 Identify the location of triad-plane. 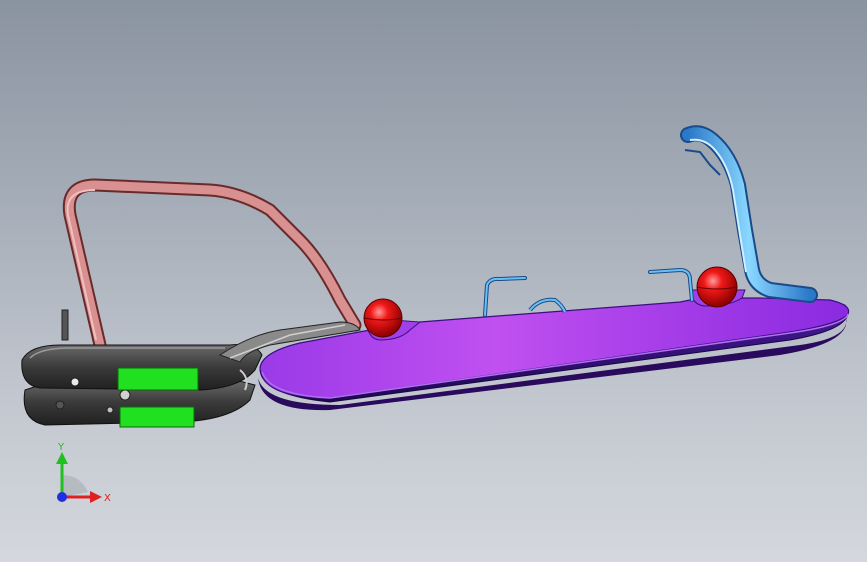
(75, 486).